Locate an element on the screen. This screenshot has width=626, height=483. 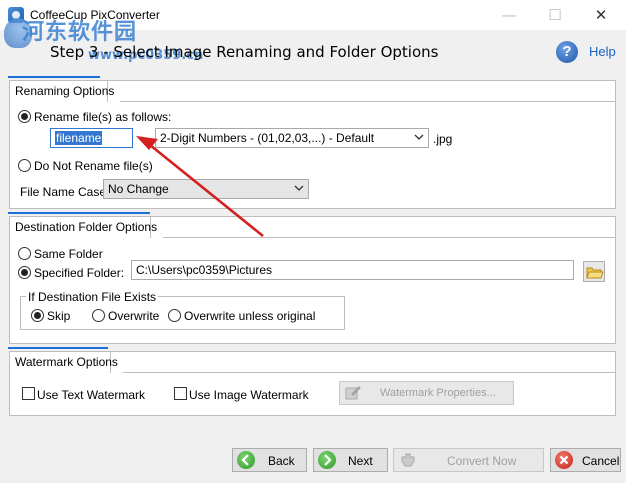
same-folder-radio is located at coordinates (24, 253).